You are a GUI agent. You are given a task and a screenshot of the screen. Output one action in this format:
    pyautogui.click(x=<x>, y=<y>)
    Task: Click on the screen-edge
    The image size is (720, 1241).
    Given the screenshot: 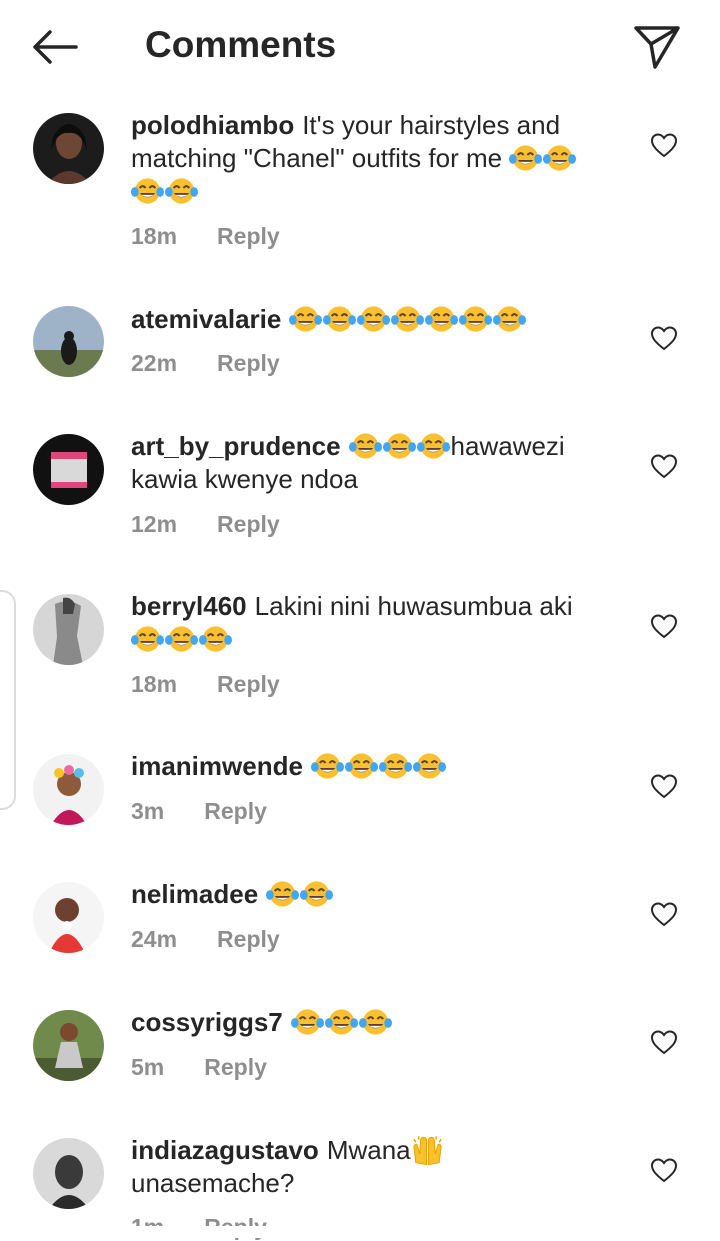 What is the action you would take?
    pyautogui.click(x=360, y=1232)
    